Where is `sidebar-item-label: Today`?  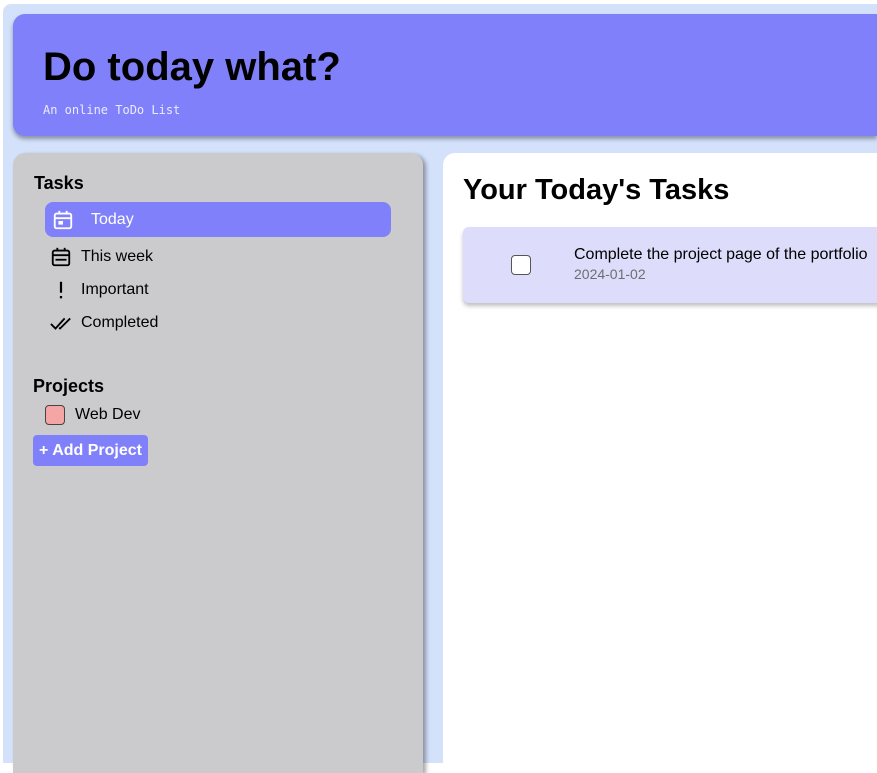 sidebar-item-label: Today is located at coordinates (112, 219).